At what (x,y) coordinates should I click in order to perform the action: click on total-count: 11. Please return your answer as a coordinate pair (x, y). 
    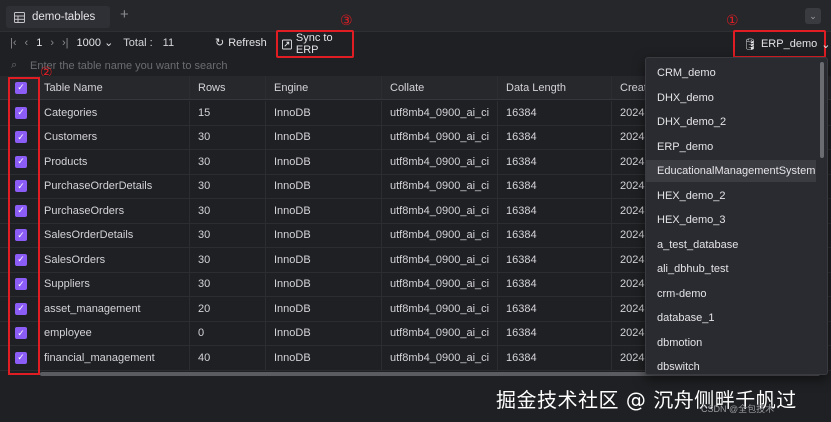
    Looking at the image, I should click on (168, 42).